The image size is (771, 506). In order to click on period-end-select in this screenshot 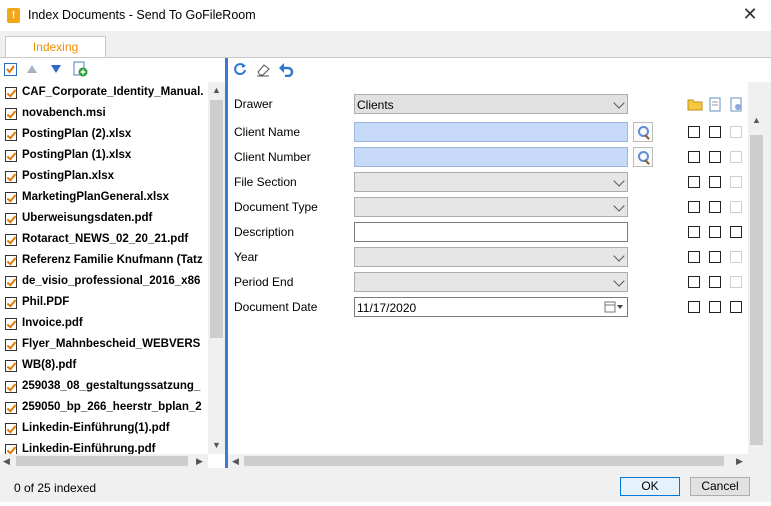, I will do `click(491, 282)`.